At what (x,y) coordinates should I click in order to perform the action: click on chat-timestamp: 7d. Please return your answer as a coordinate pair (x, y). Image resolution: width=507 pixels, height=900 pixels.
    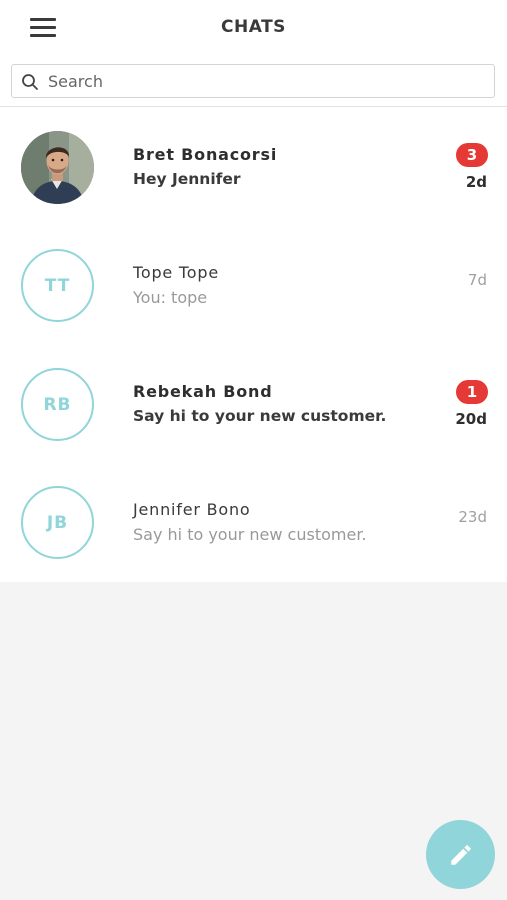
    Looking at the image, I should click on (477, 280).